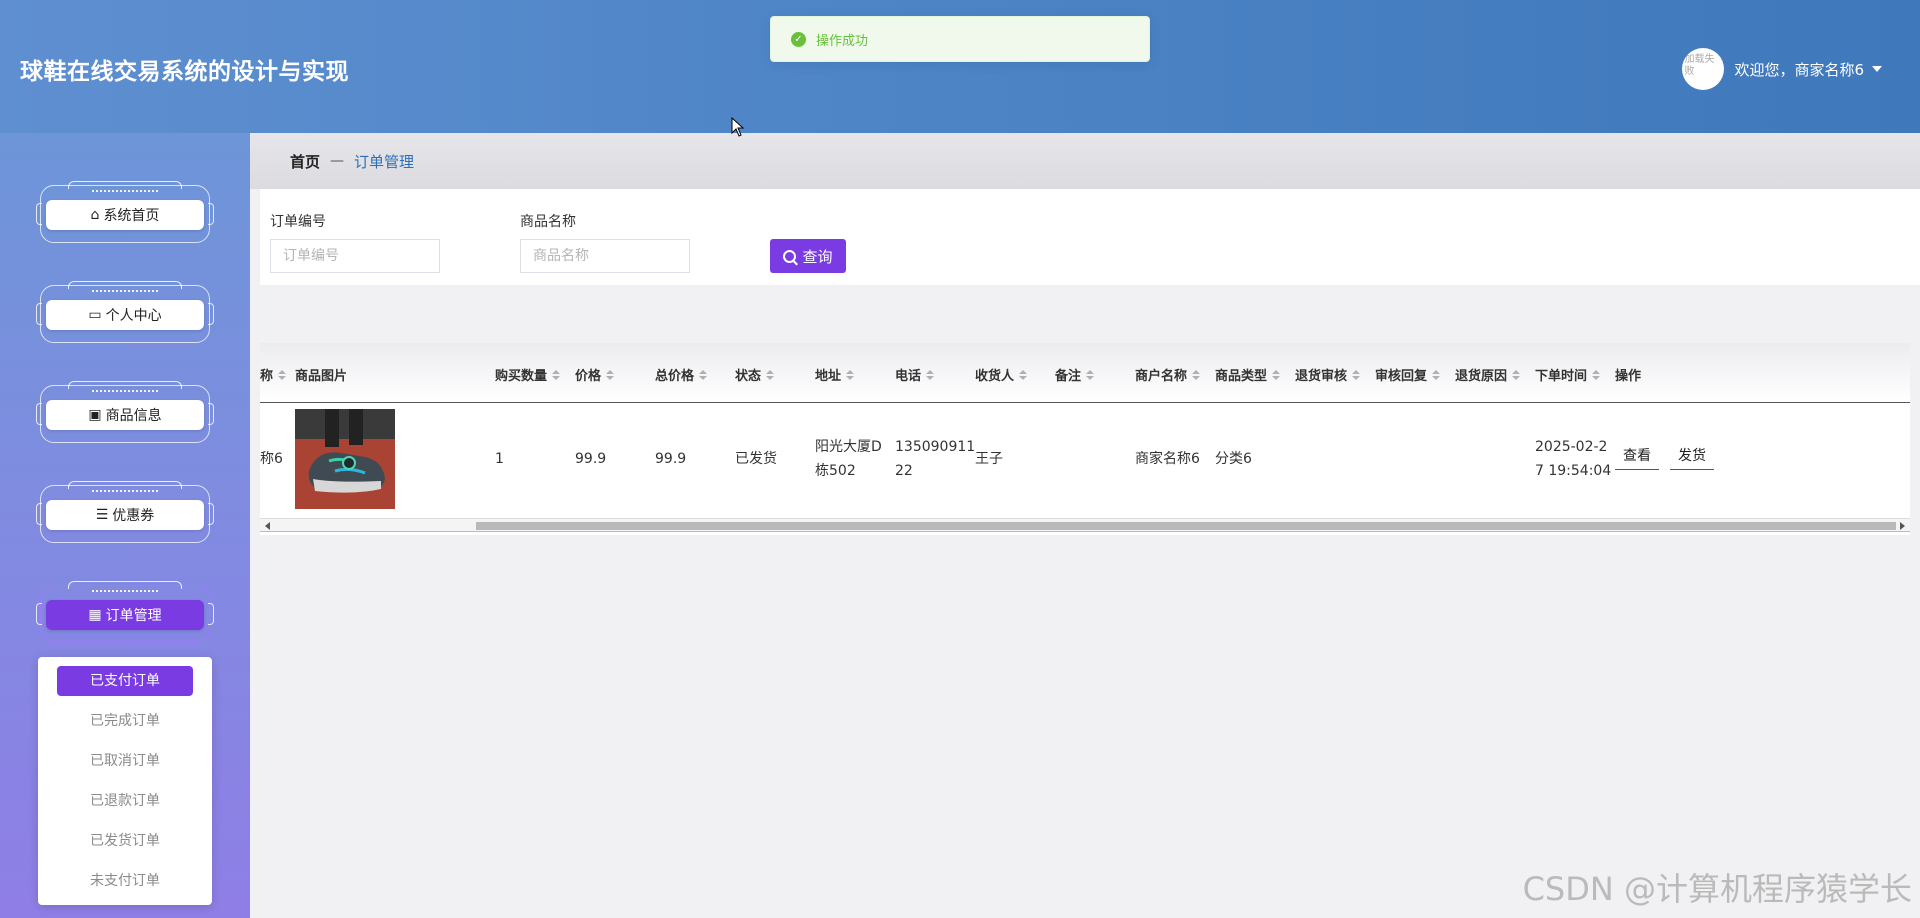 This screenshot has width=1920, height=918. What do you see at coordinates (835, 471) in the screenshot?
I see `cell-address-line2: 栋502` at bounding box center [835, 471].